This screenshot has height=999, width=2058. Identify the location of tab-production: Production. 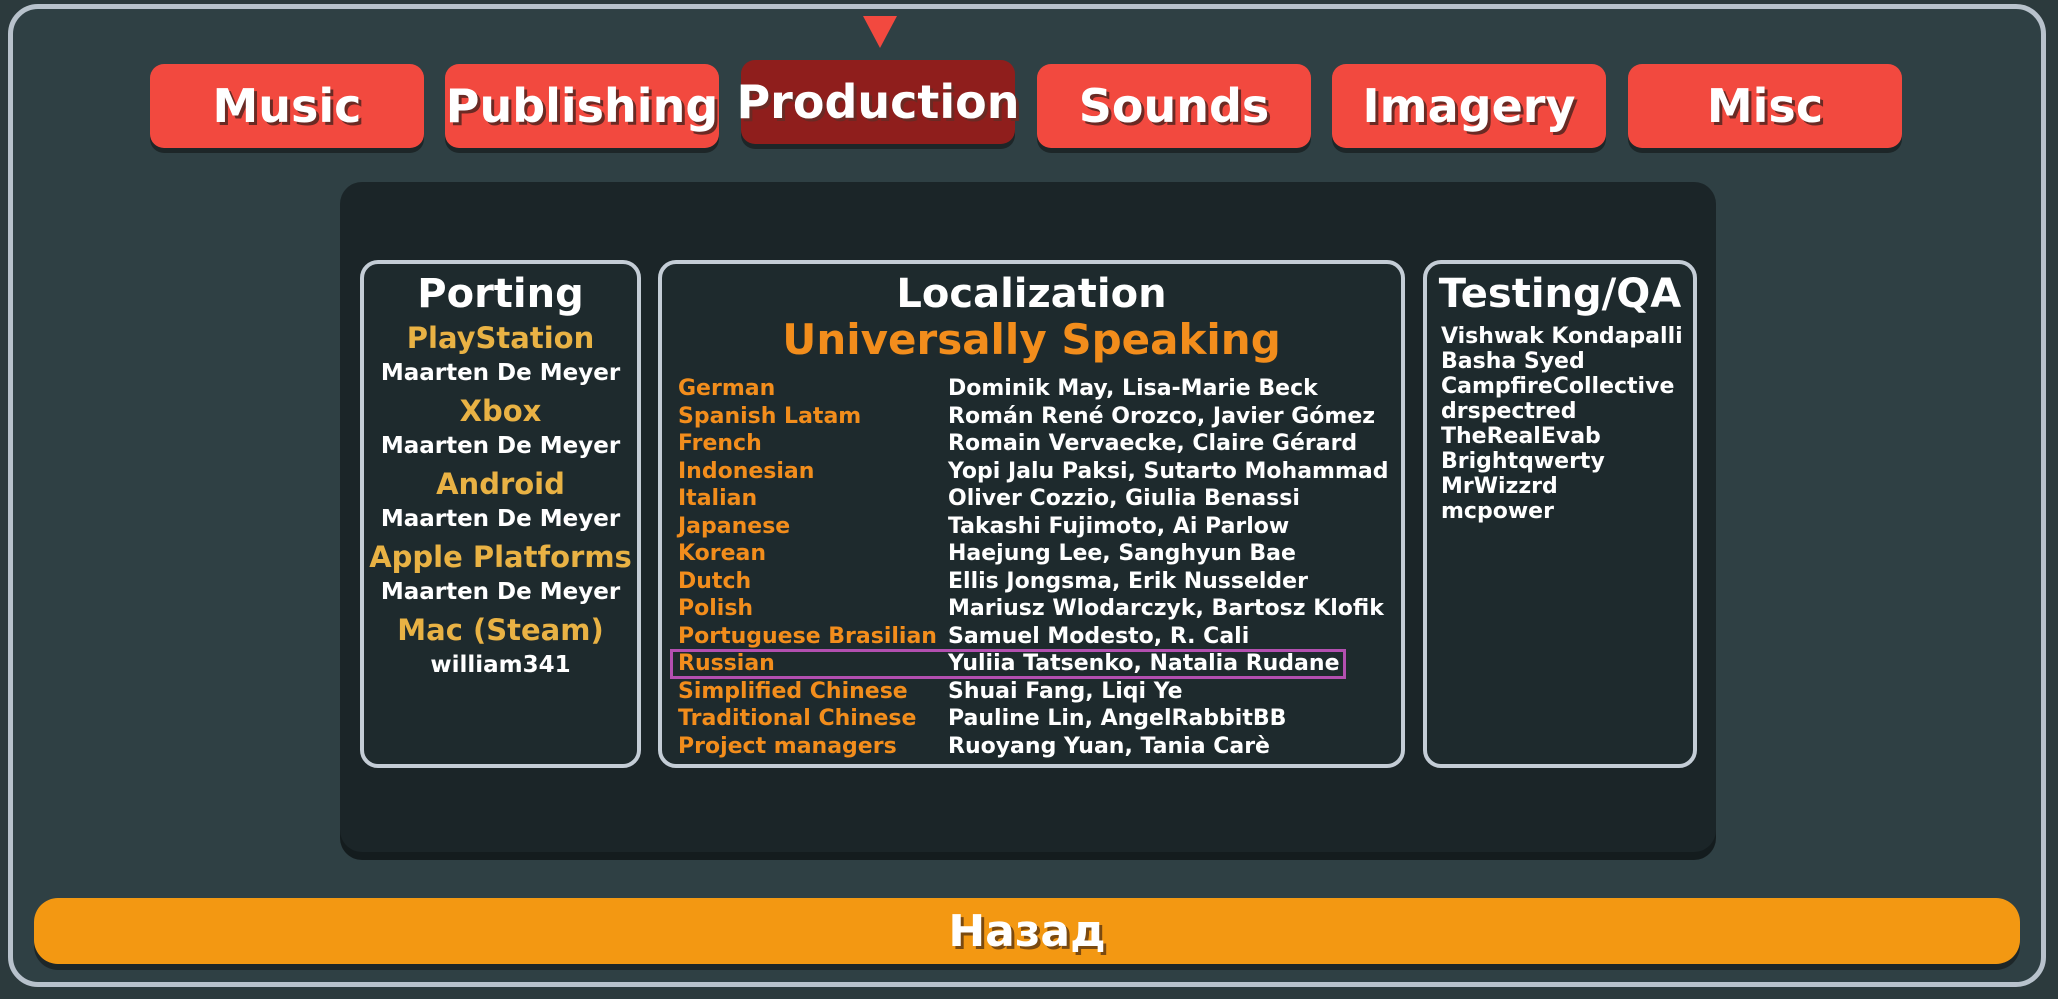
(878, 102).